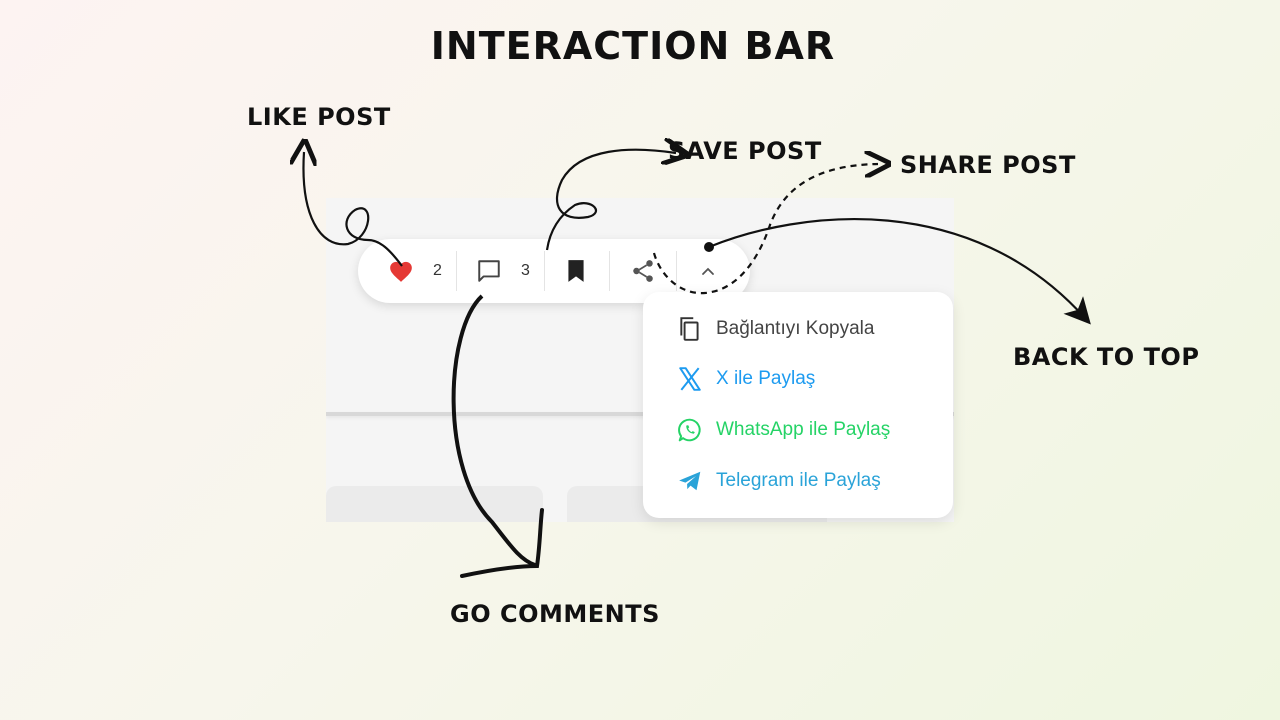  What do you see at coordinates (690, 481) in the screenshot?
I see `telegram-icon` at bounding box center [690, 481].